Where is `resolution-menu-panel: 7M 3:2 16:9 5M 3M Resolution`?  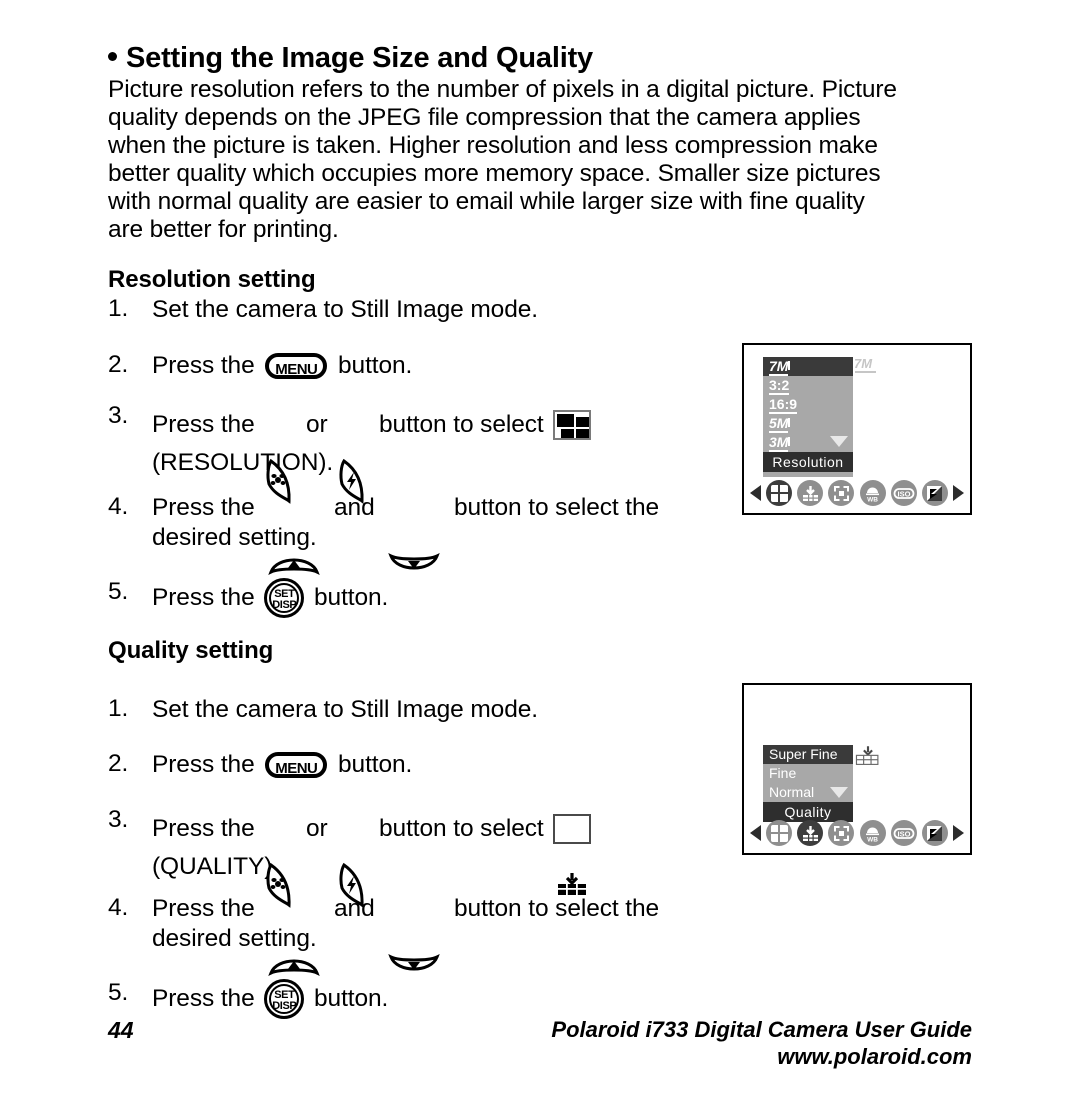 resolution-menu-panel: 7M 3:2 16:9 5M 3M Resolution is located at coordinates (808, 417).